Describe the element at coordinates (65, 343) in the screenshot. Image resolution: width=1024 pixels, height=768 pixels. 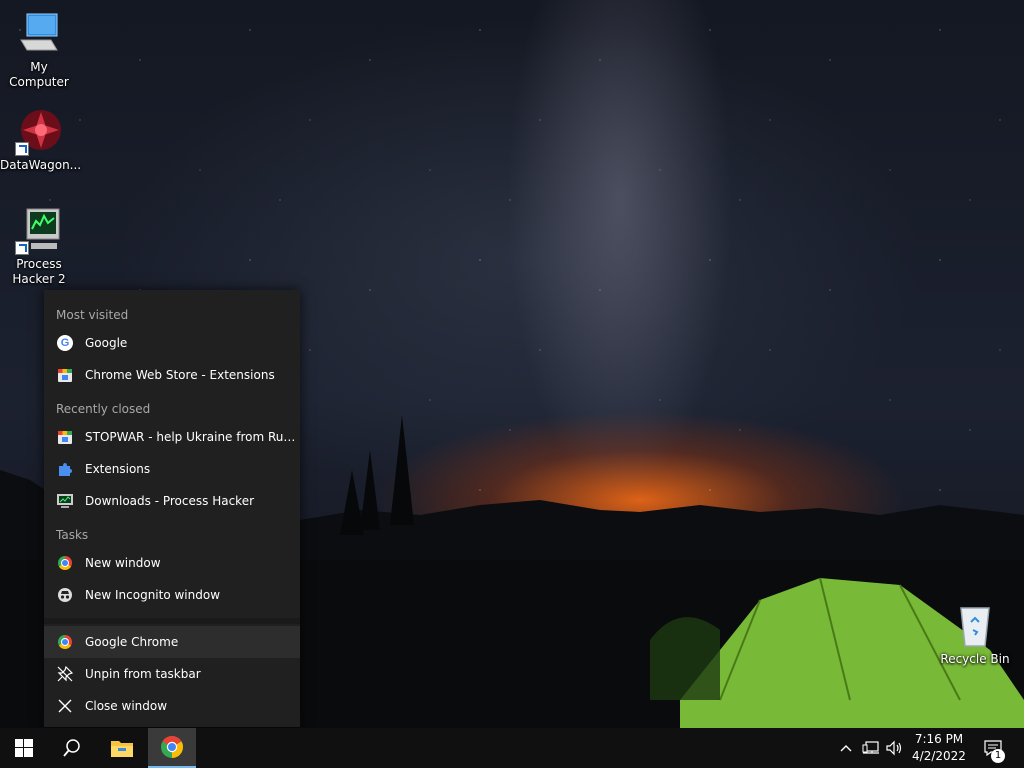
I see `google-icon: G` at that location.